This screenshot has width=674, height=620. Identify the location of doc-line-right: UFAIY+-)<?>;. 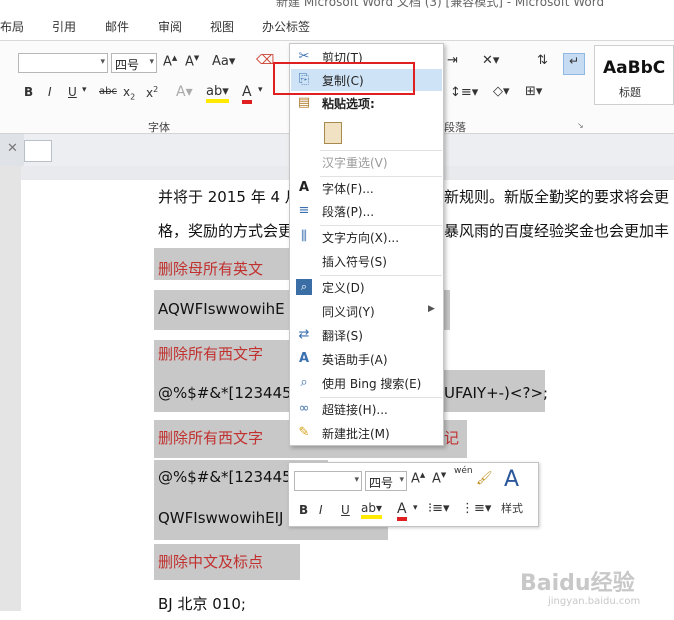
(496, 393).